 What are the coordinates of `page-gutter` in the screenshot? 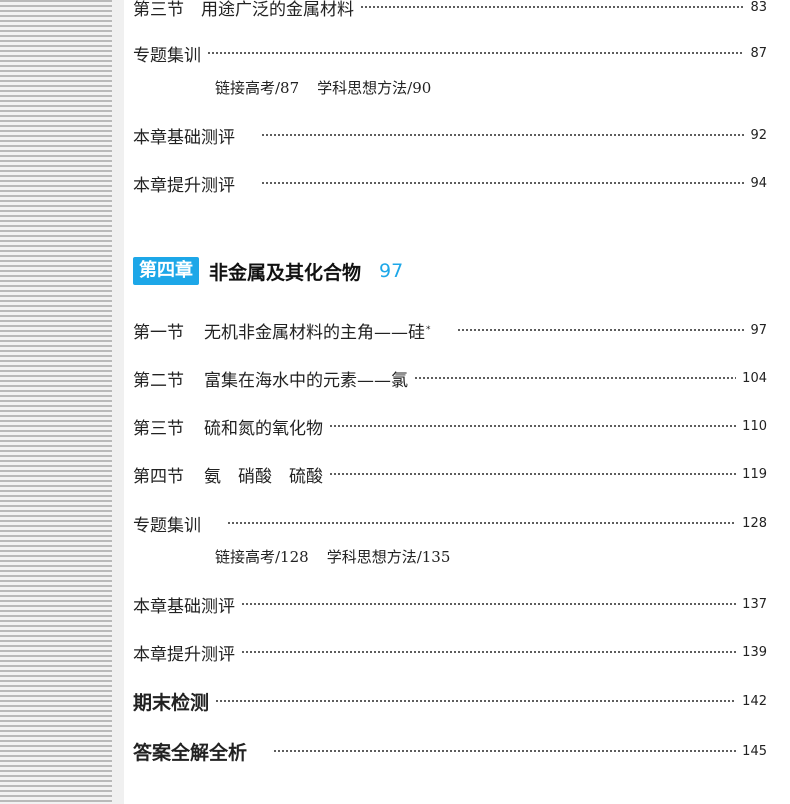 It's located at (118, 402).